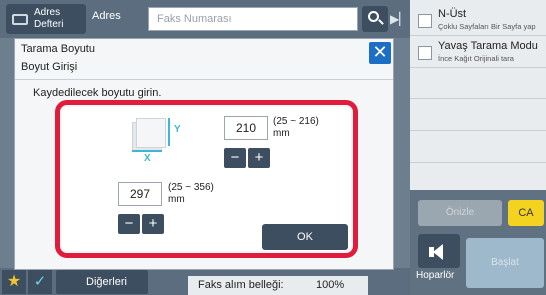 The height and width of the screenshot is (295, 546). I want to click on x-axis-label: X, so click(147, 158).